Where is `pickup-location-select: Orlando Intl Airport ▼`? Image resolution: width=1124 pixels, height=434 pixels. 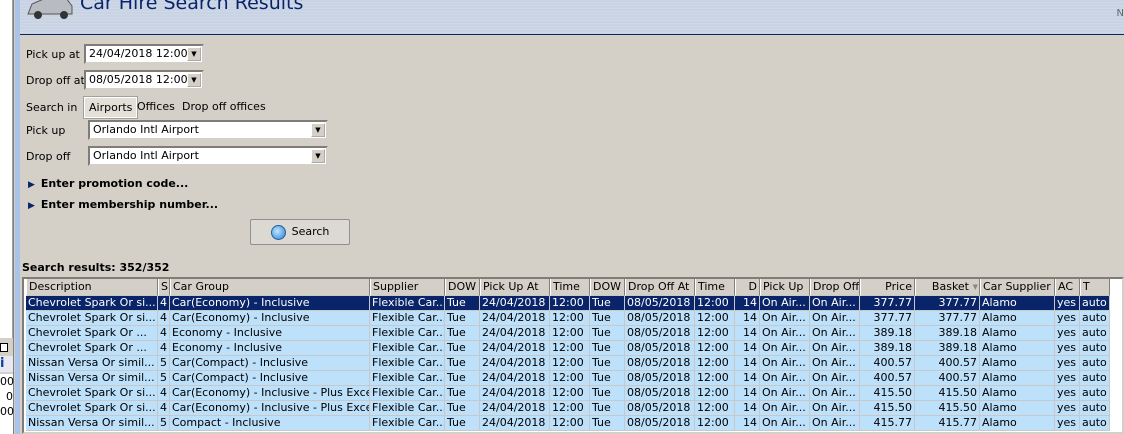 pickup-location-select: Orlando Intl Airport ▼ is located at coordinates (208, 130).